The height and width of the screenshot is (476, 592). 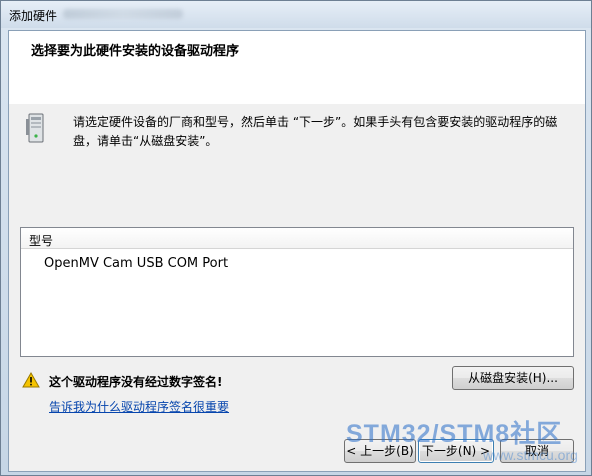 What do you see at coordinates (31, 380) in the screenshot?
I see `warning-icon` at bounding box center [31, 380].